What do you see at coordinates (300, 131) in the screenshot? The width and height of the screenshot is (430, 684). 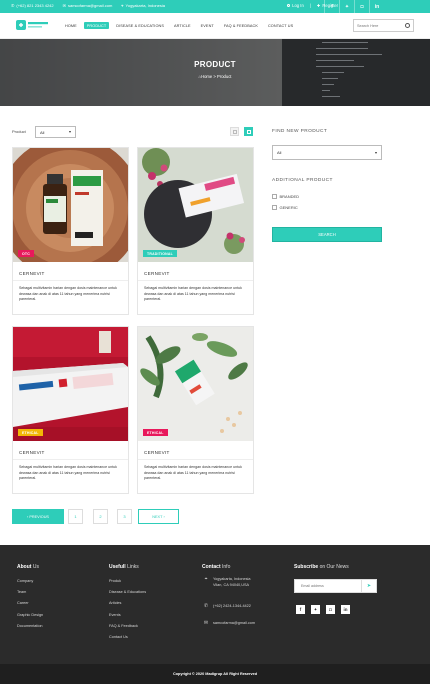 I see `find-product-heading: FIND NEW PRODUCT` at bounding box center [300, 131].